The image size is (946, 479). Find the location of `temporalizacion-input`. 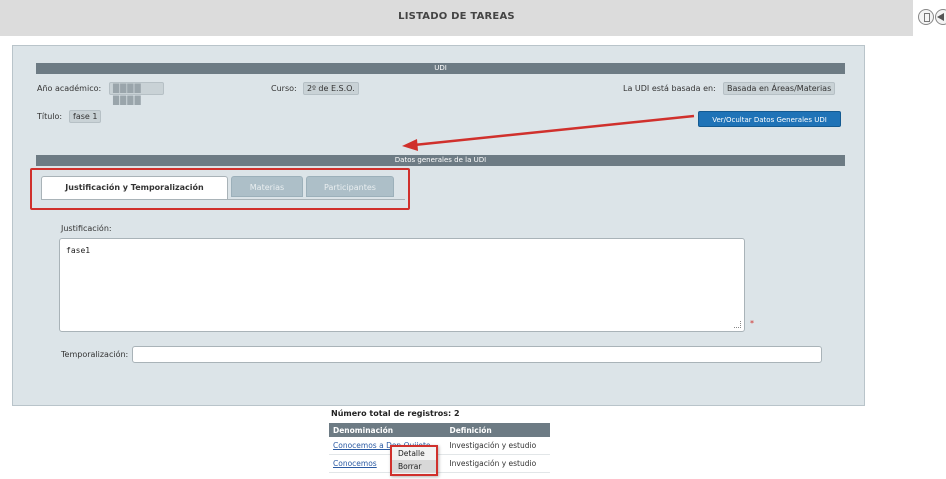

temporalizacion-input is located at coordinates (477, 354).